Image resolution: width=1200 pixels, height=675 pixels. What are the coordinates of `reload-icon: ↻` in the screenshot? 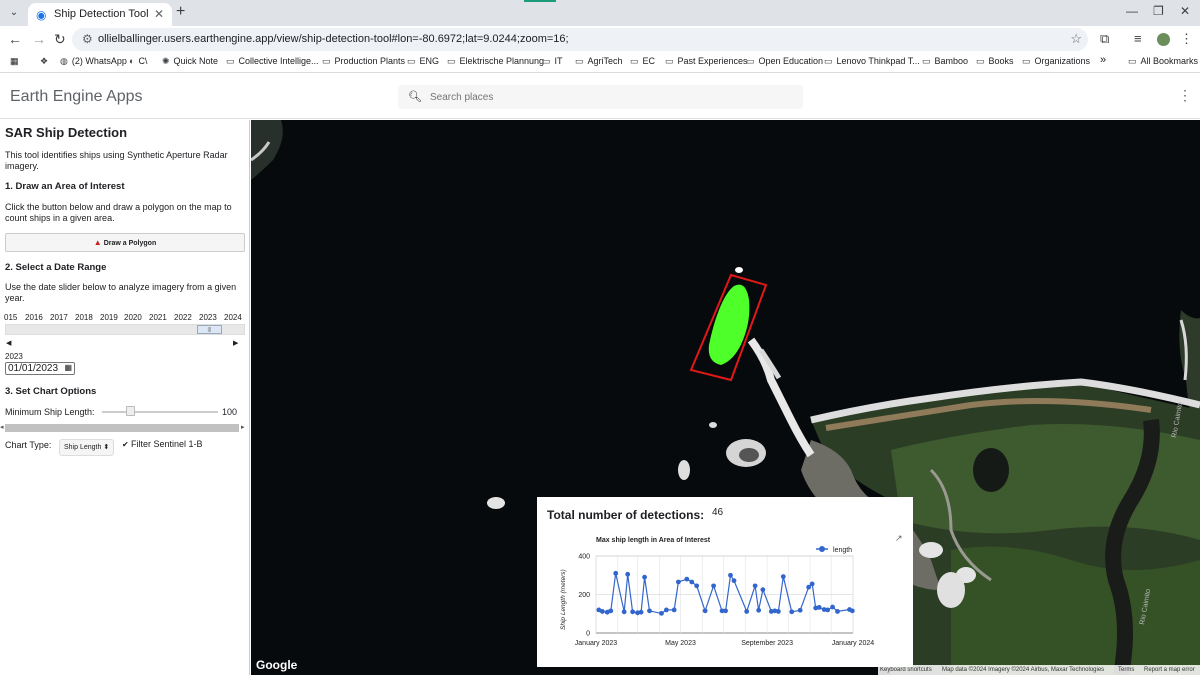 It's located at (60, 39).